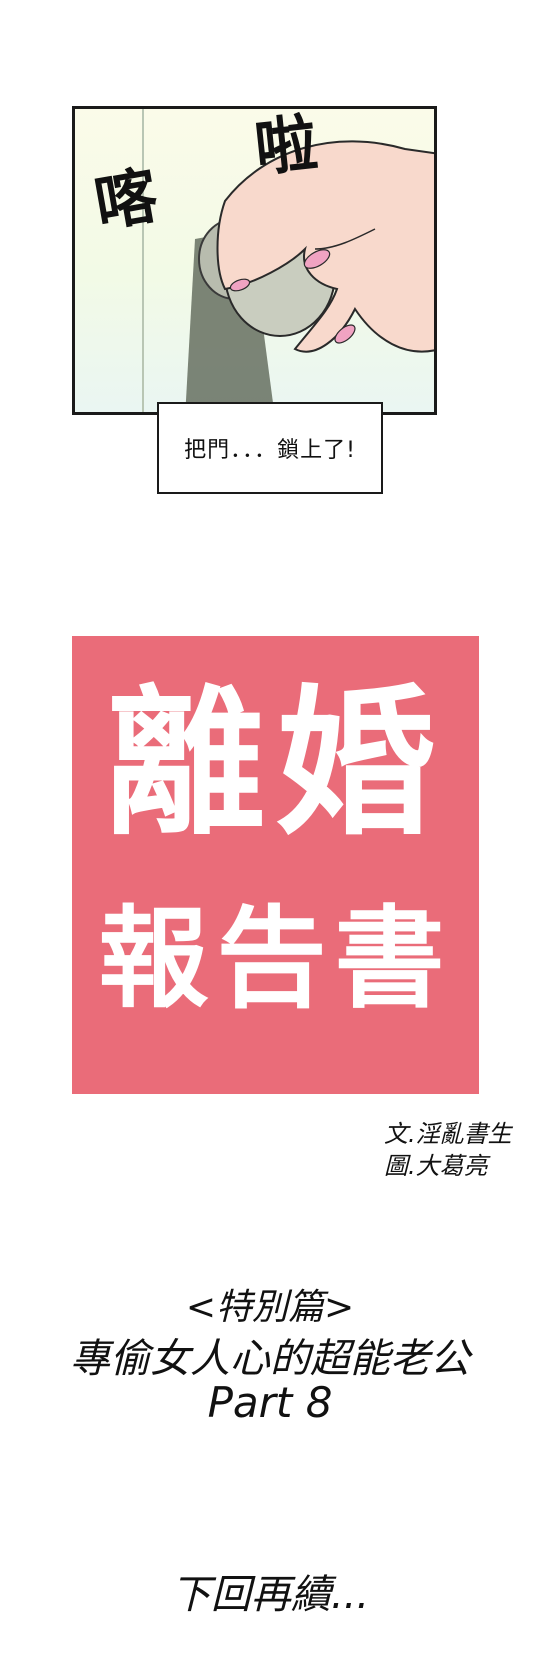 The width and height of the screenshot is (540, 1678). I want to click on sound-effect-left: 喀, so click(126, 199).